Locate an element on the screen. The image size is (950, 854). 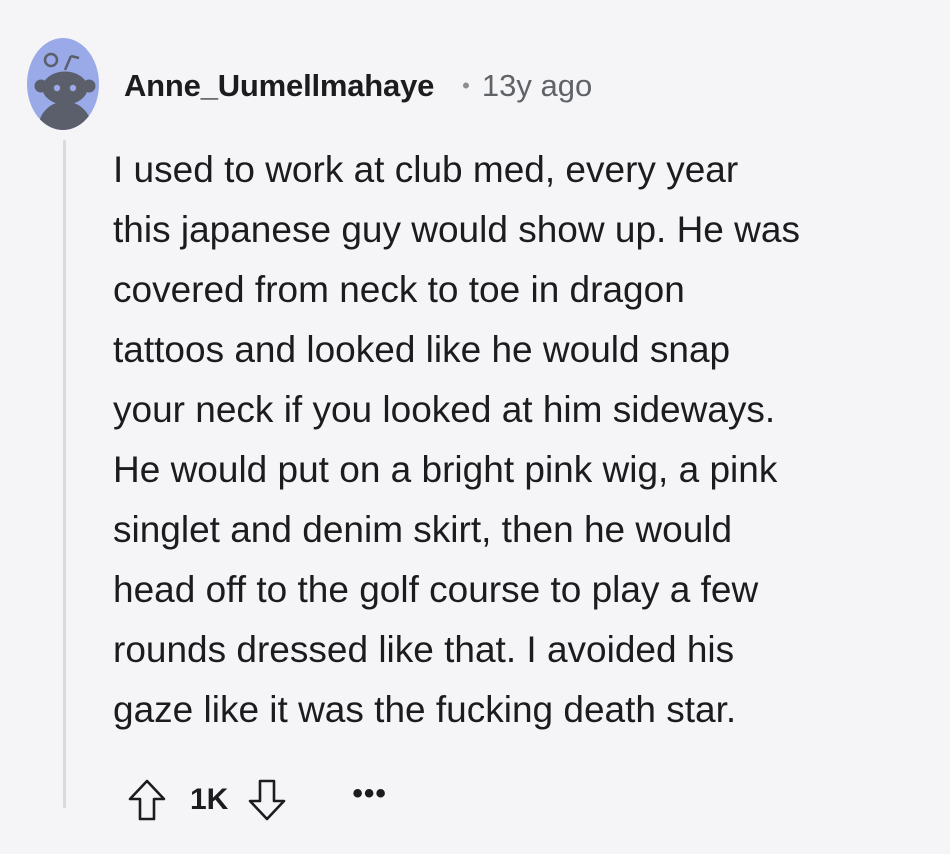
more-options-button: ••• is located at coordinates (369, 794).